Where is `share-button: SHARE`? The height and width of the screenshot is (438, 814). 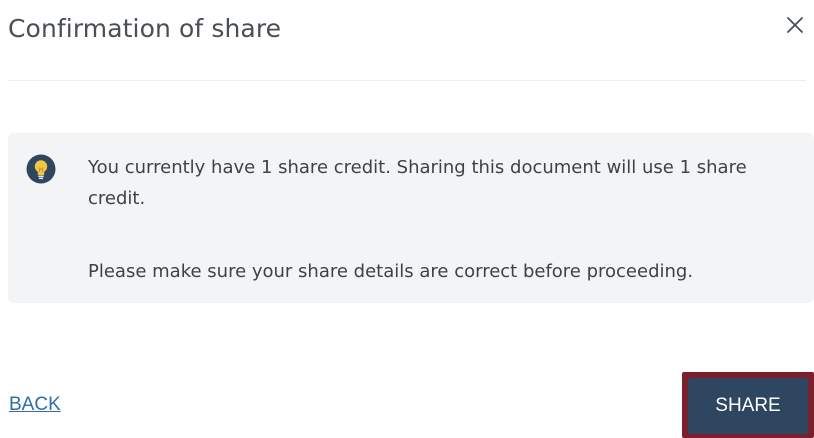
share-button: SHARE is located at coordinates (748, 406).